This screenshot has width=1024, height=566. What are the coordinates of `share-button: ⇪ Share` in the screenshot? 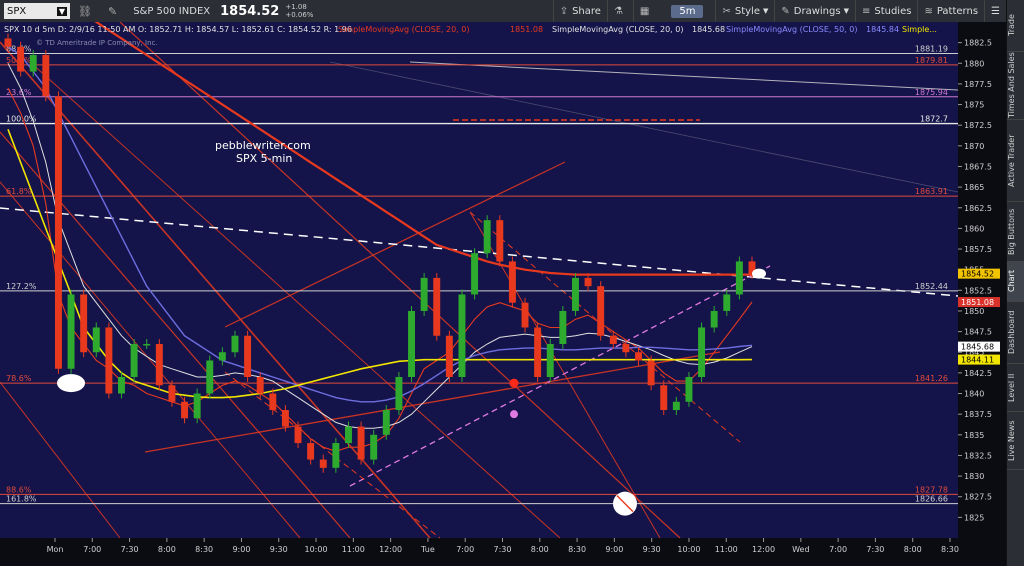 It's located at (579, 11).